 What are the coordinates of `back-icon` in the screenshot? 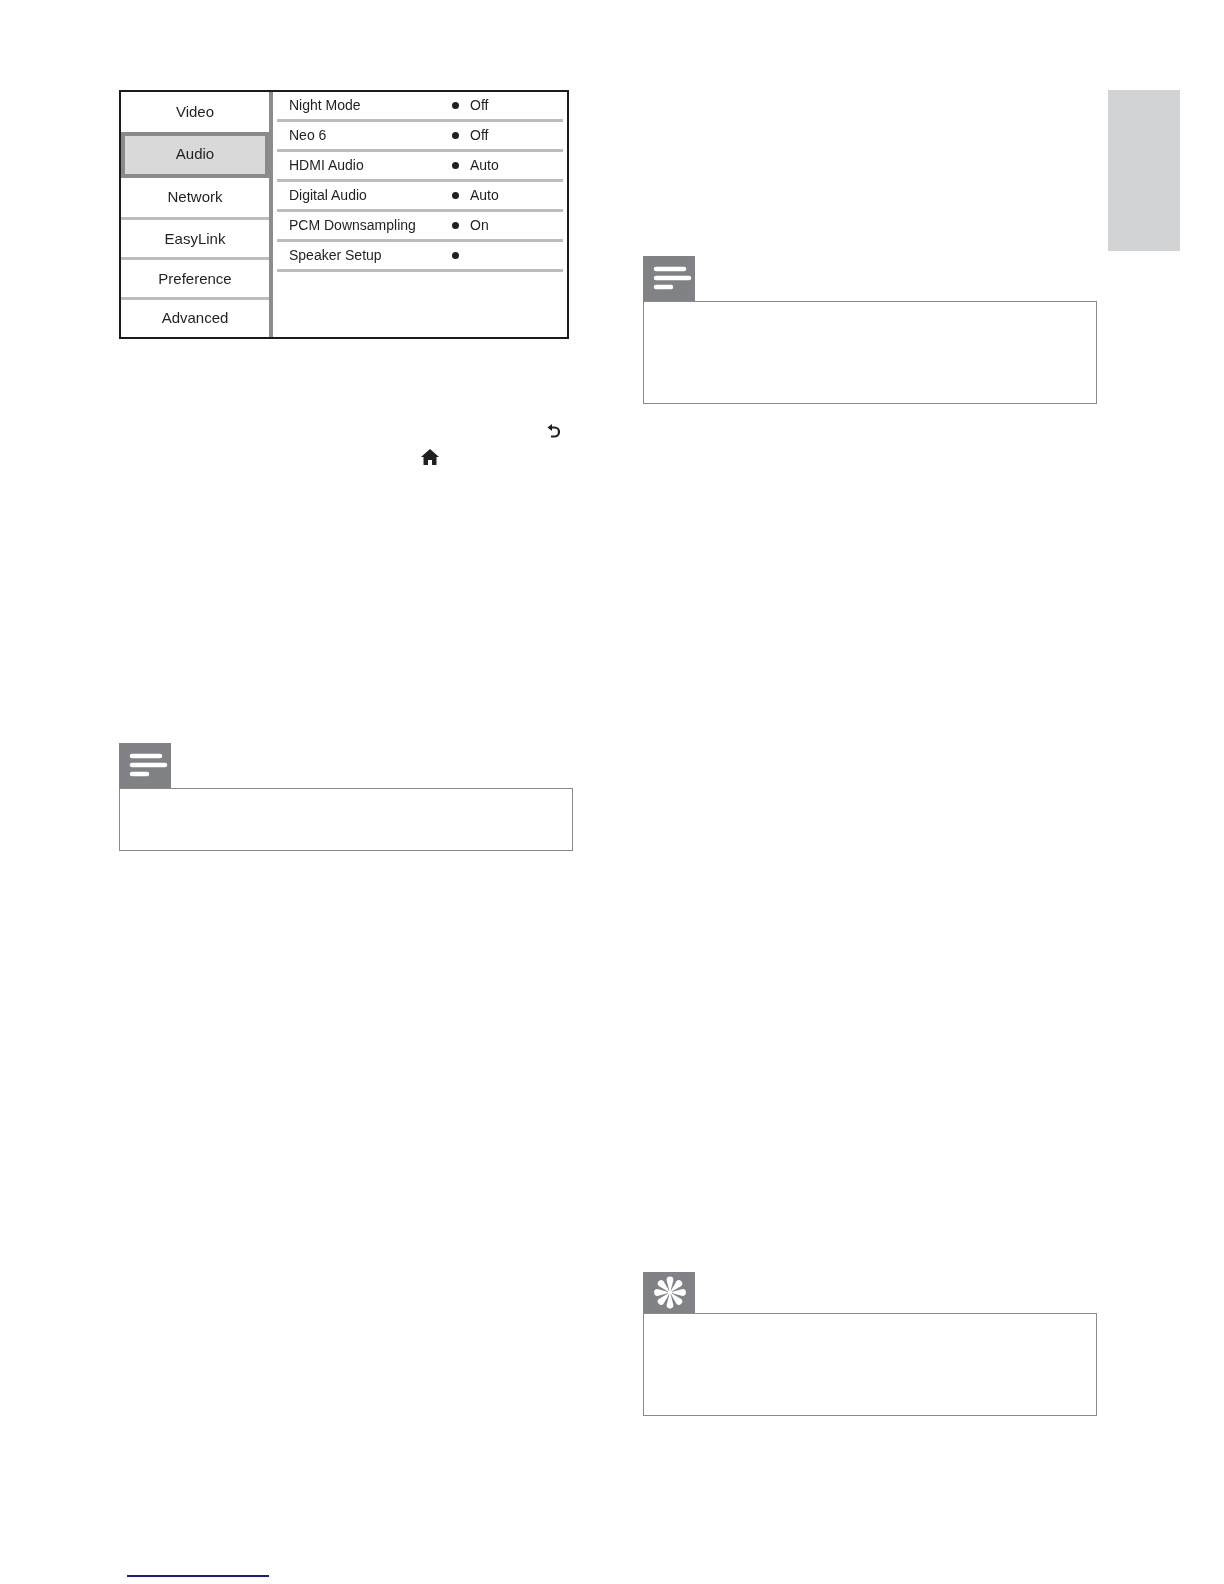 It's located at (553, 431).